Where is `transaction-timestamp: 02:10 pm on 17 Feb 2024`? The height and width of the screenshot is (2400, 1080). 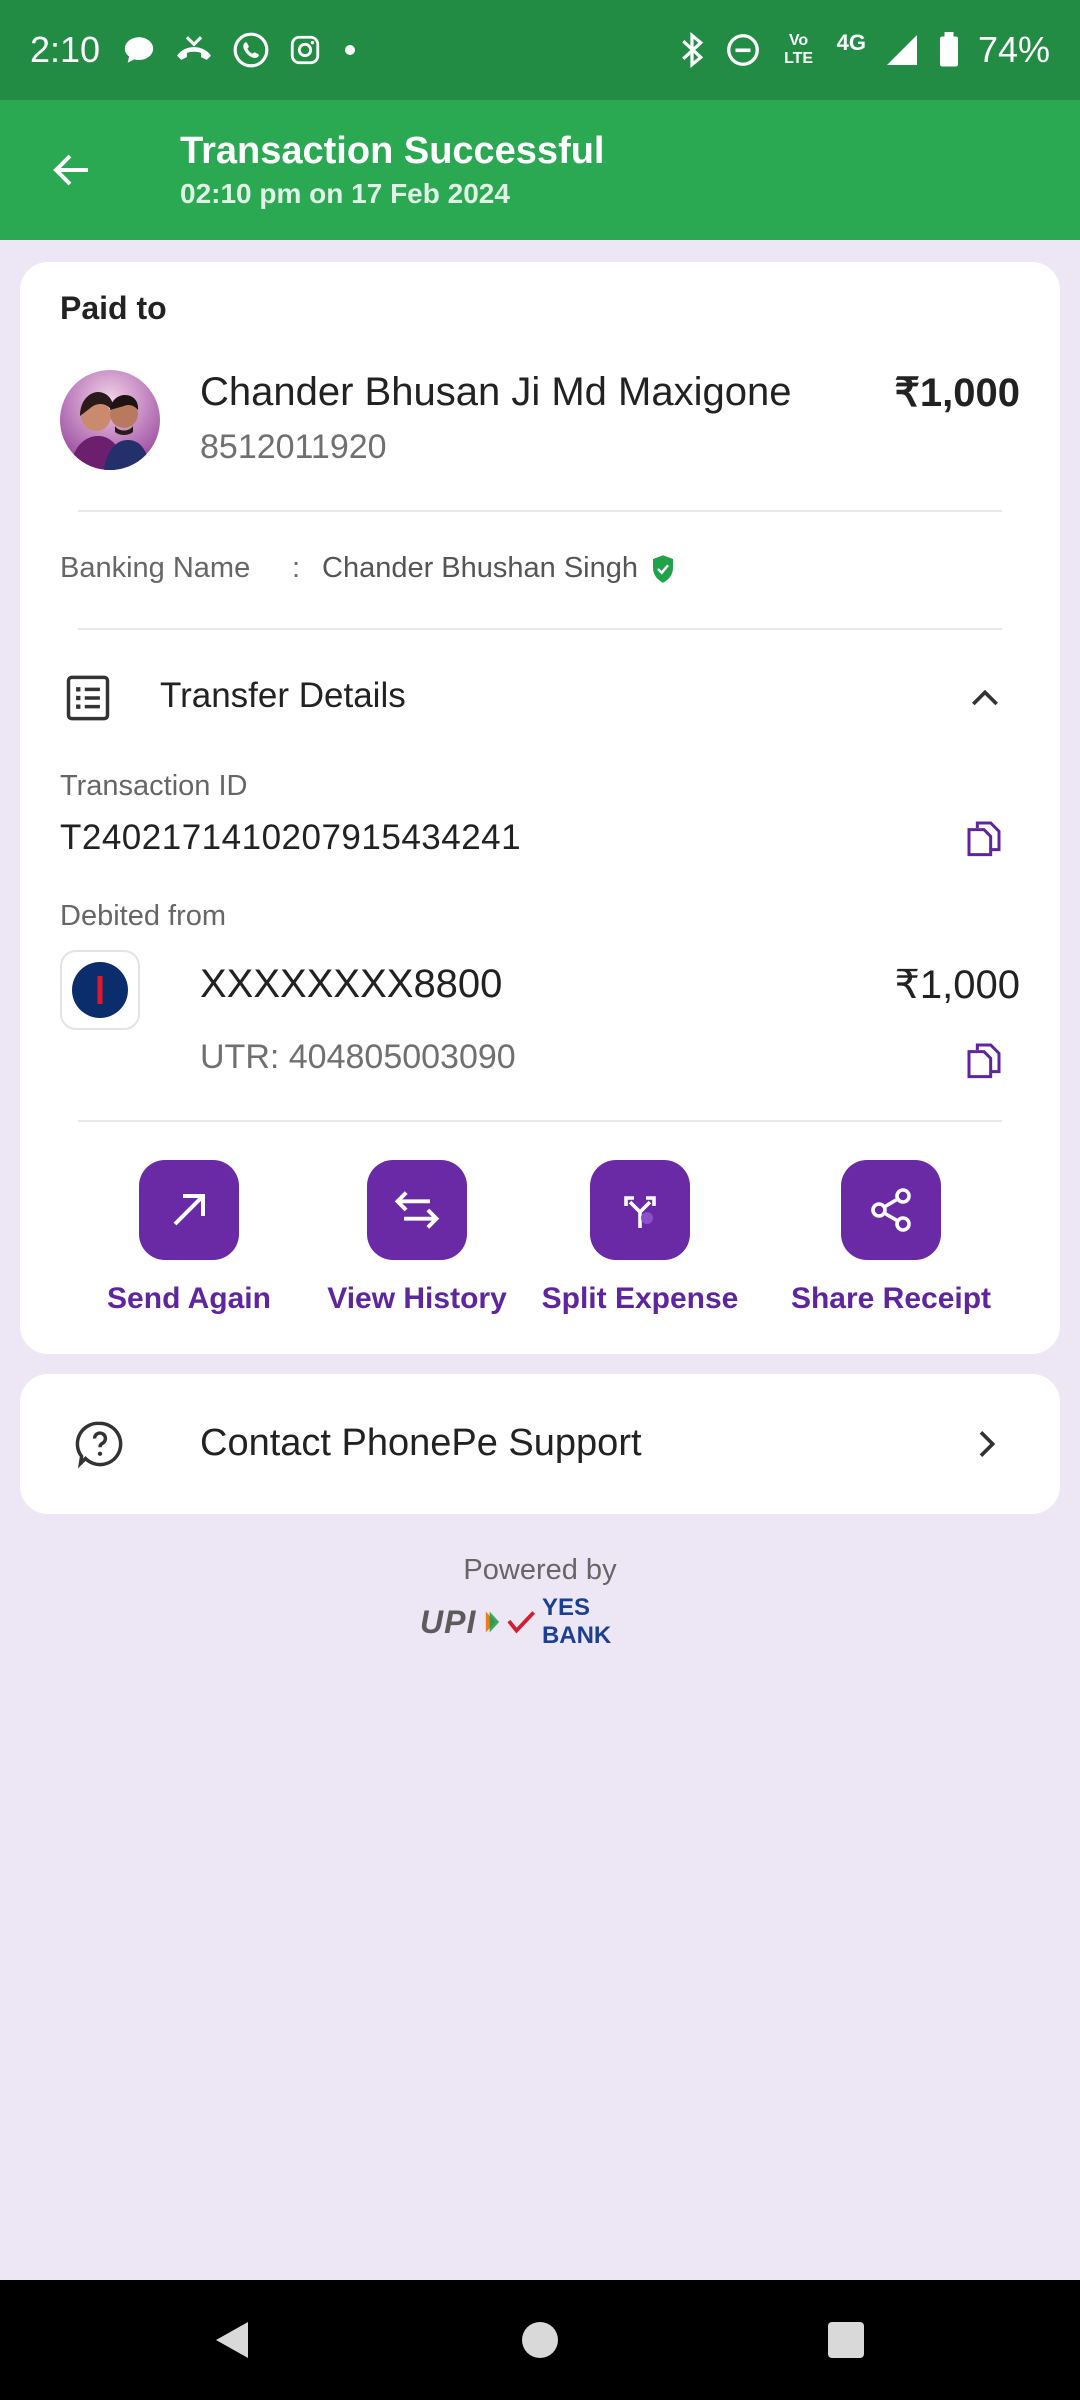 transaction-timestamp: 02:10 pm on 17 Feb 2024 is located at coordinates (345, 193).